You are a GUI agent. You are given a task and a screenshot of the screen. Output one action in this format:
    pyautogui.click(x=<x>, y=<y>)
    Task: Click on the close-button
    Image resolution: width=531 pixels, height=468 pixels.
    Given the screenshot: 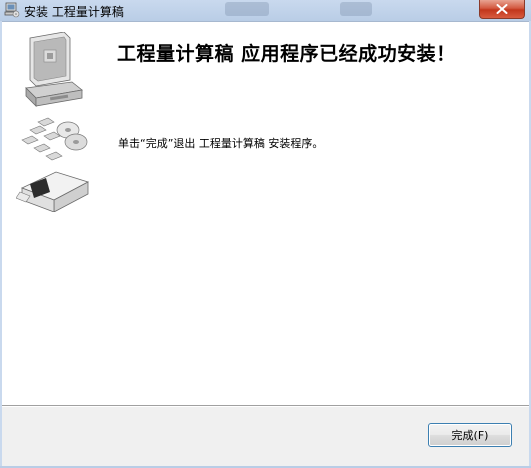 What is the action you would take?
    pyautogui.click(x=502, y=9)
    